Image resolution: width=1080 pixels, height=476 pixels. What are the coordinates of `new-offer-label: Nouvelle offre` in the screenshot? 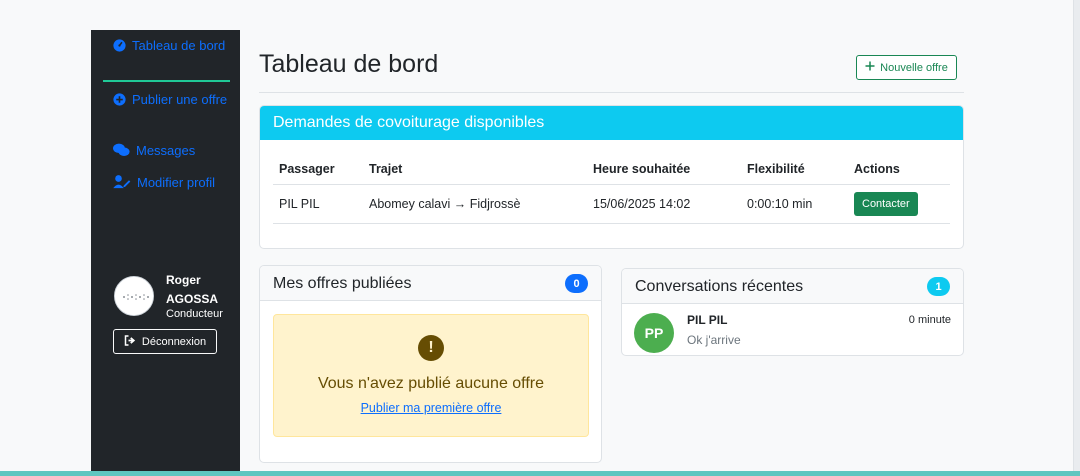 It's located at (914, 67).